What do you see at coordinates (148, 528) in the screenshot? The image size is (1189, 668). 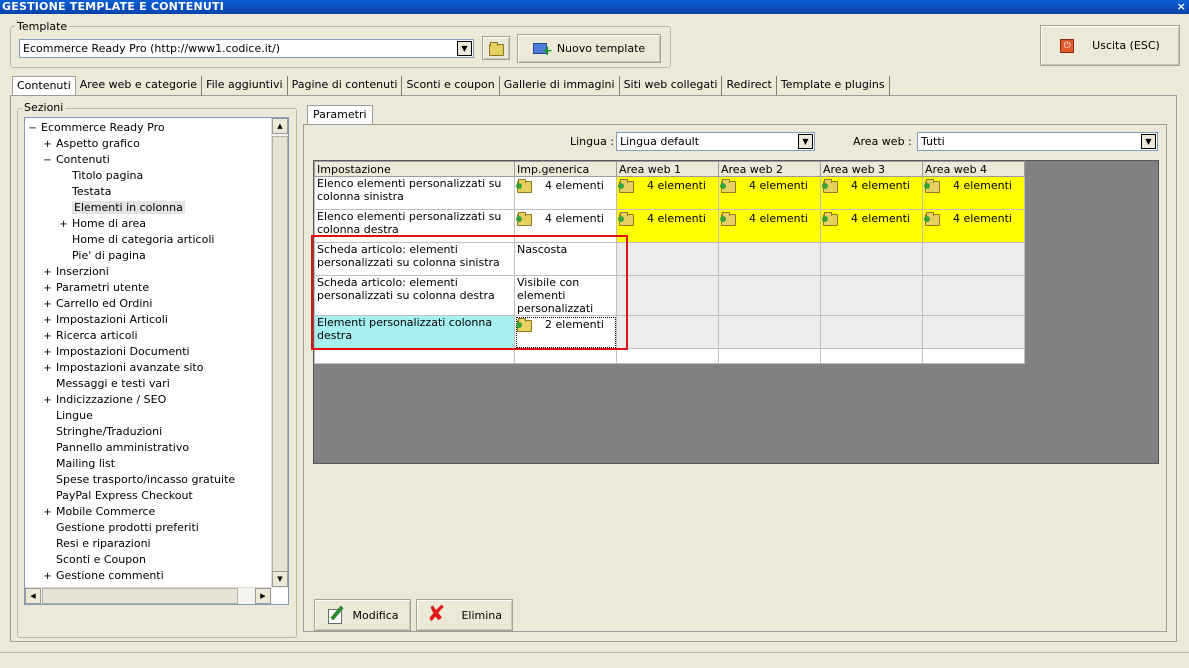 I see `tree-item: Gestione prodotti preferiti` at bounding box center [148, 528].